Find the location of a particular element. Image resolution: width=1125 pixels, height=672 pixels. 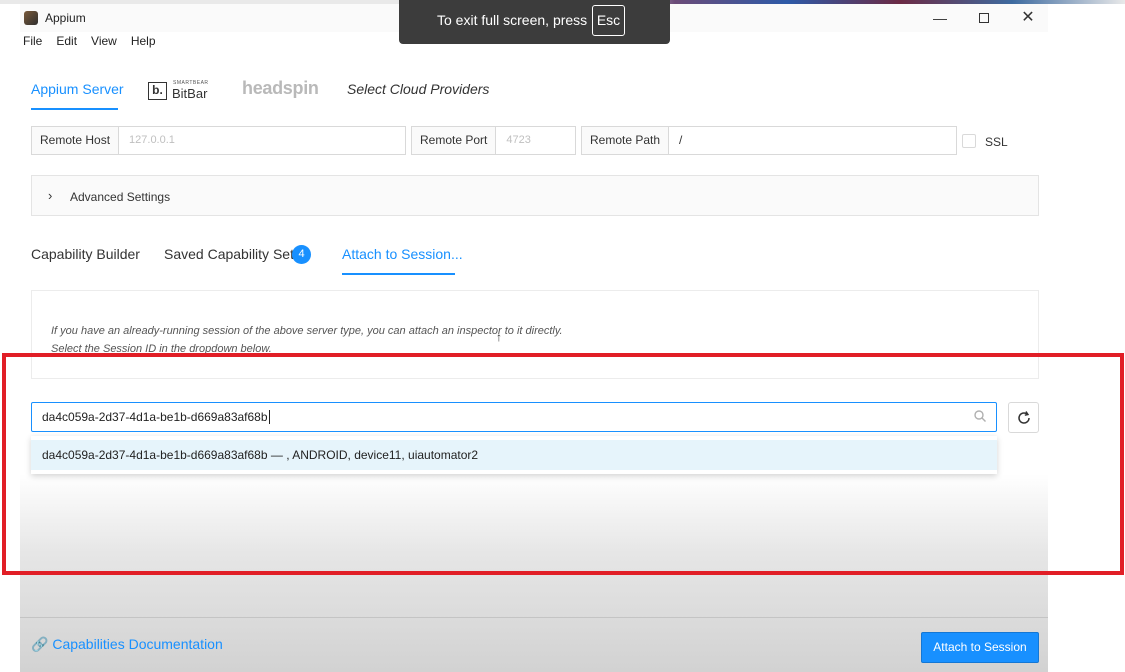

attach-to-session-button: Attach to Session is located at coordinates (980, 647).